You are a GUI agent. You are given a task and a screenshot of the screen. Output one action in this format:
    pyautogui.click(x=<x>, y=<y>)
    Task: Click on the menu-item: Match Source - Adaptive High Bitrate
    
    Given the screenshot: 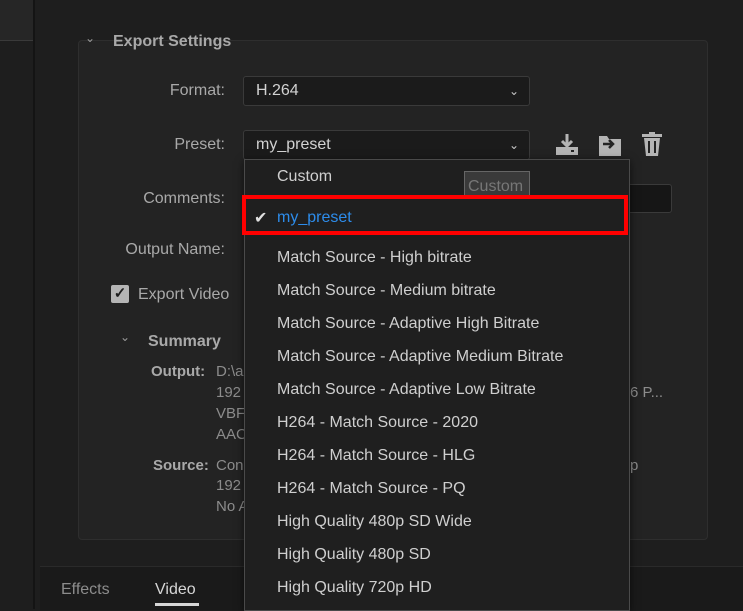 What is the action you would take?
    pyautogui.click(x=408, y=324)
    